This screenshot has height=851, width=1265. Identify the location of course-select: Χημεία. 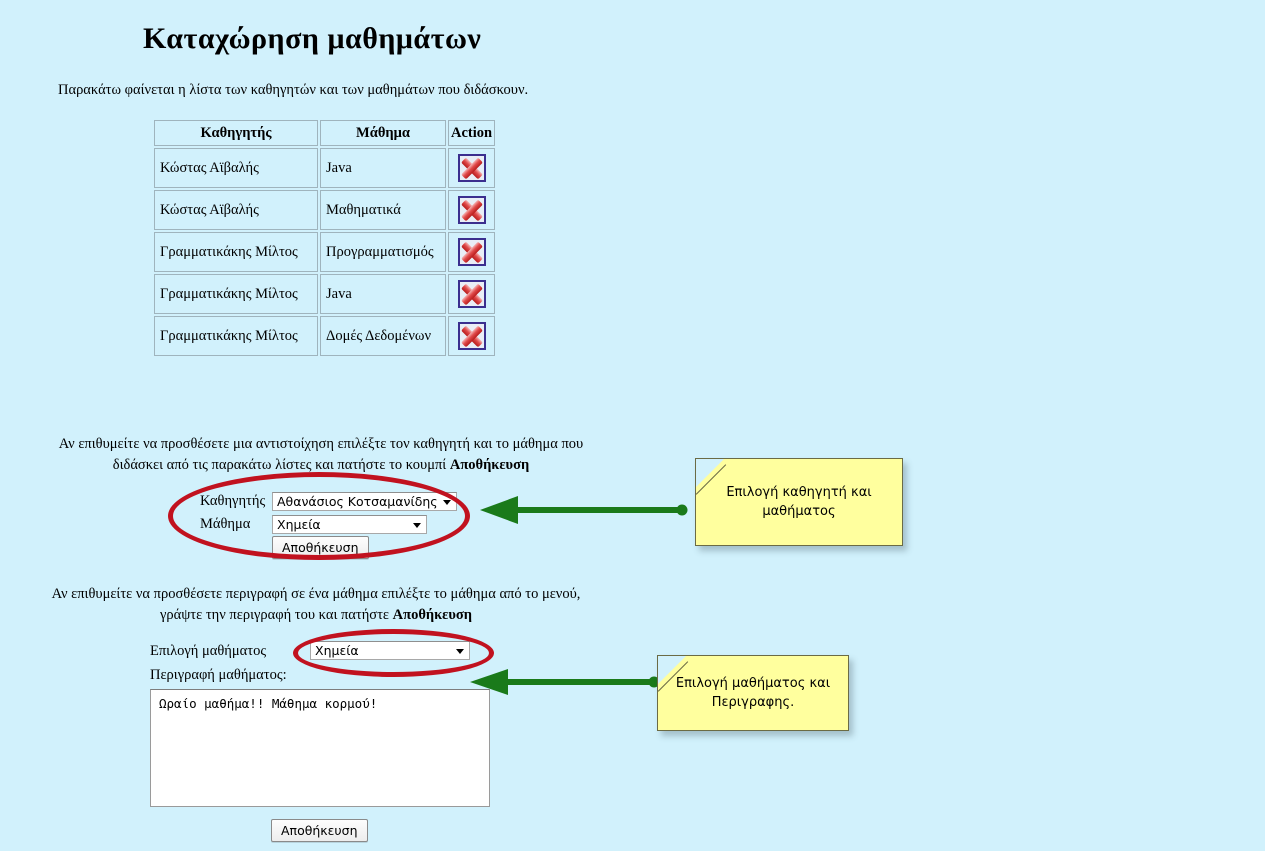
(349, 524).